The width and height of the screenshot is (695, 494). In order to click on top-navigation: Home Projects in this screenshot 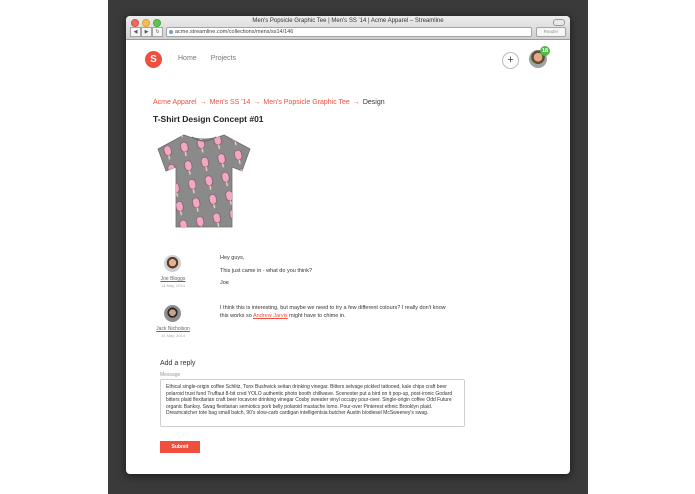, I will do `click(207, 58)`.